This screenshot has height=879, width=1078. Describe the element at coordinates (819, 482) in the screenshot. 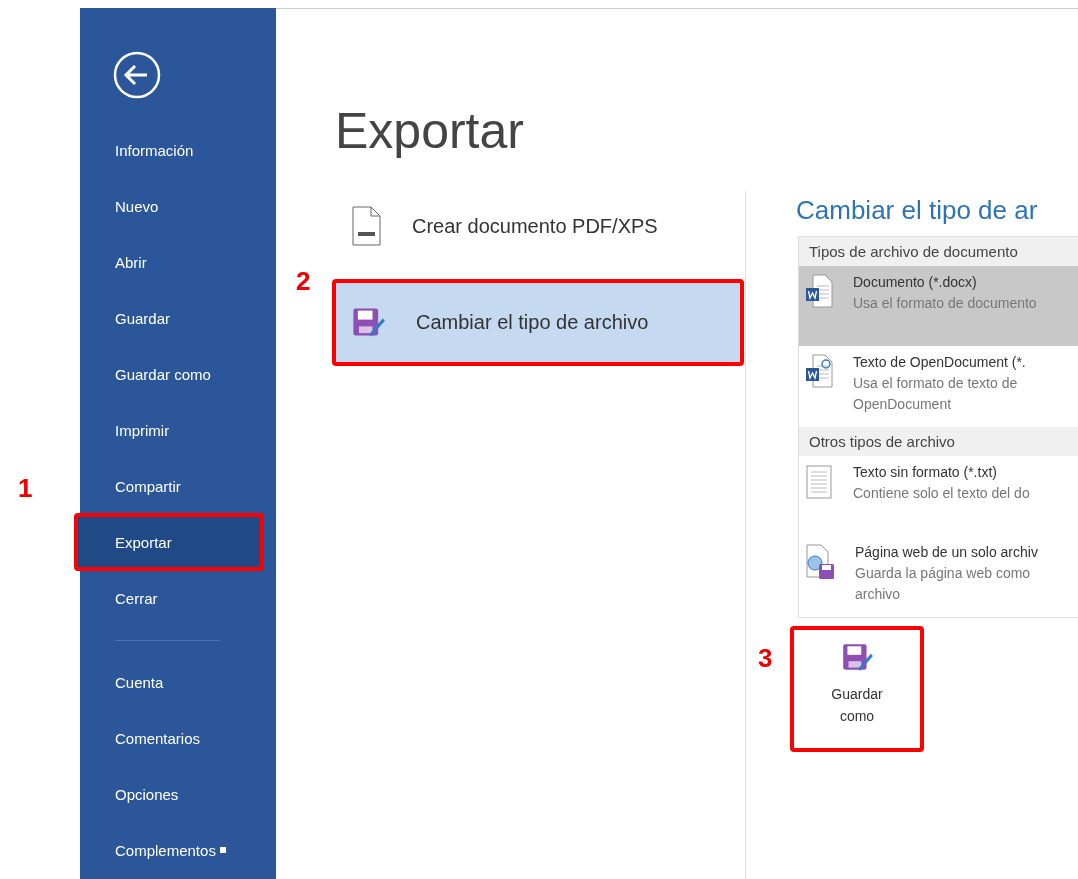

I see `text-document-icon` at that location.